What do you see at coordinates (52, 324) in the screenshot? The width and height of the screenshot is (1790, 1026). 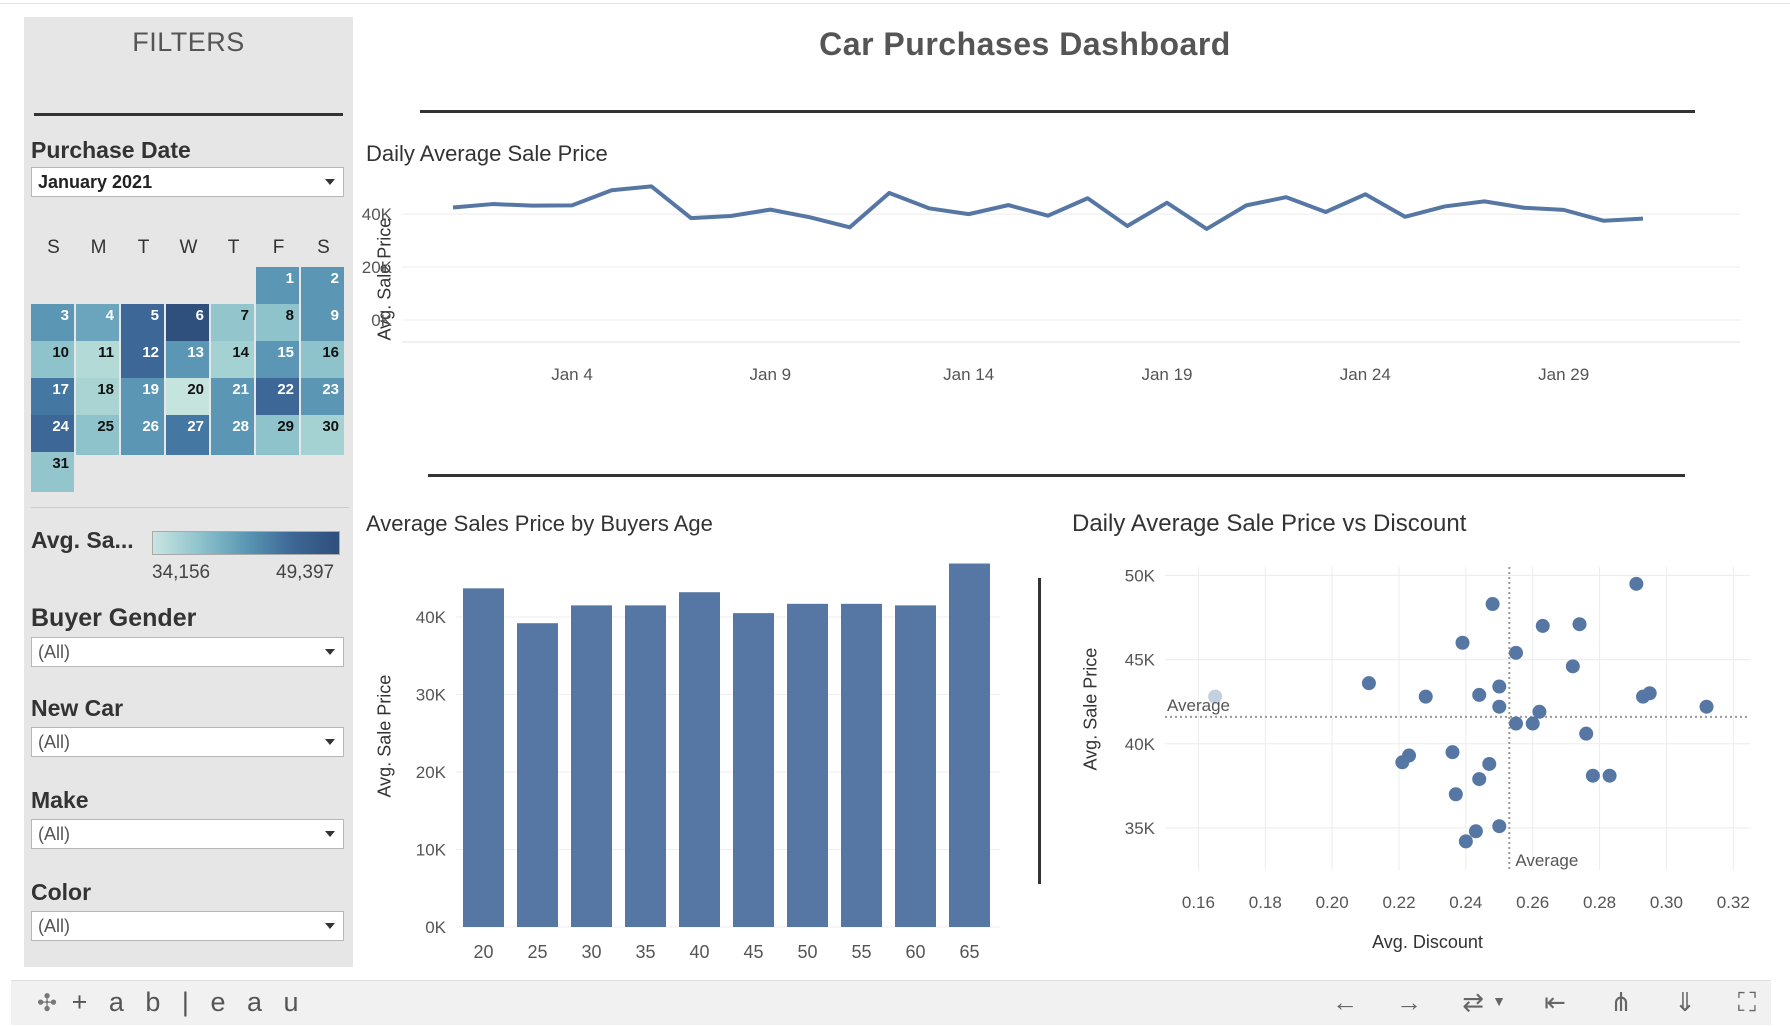 I see `calendar-day: 3` at bounding box center [52, 324].